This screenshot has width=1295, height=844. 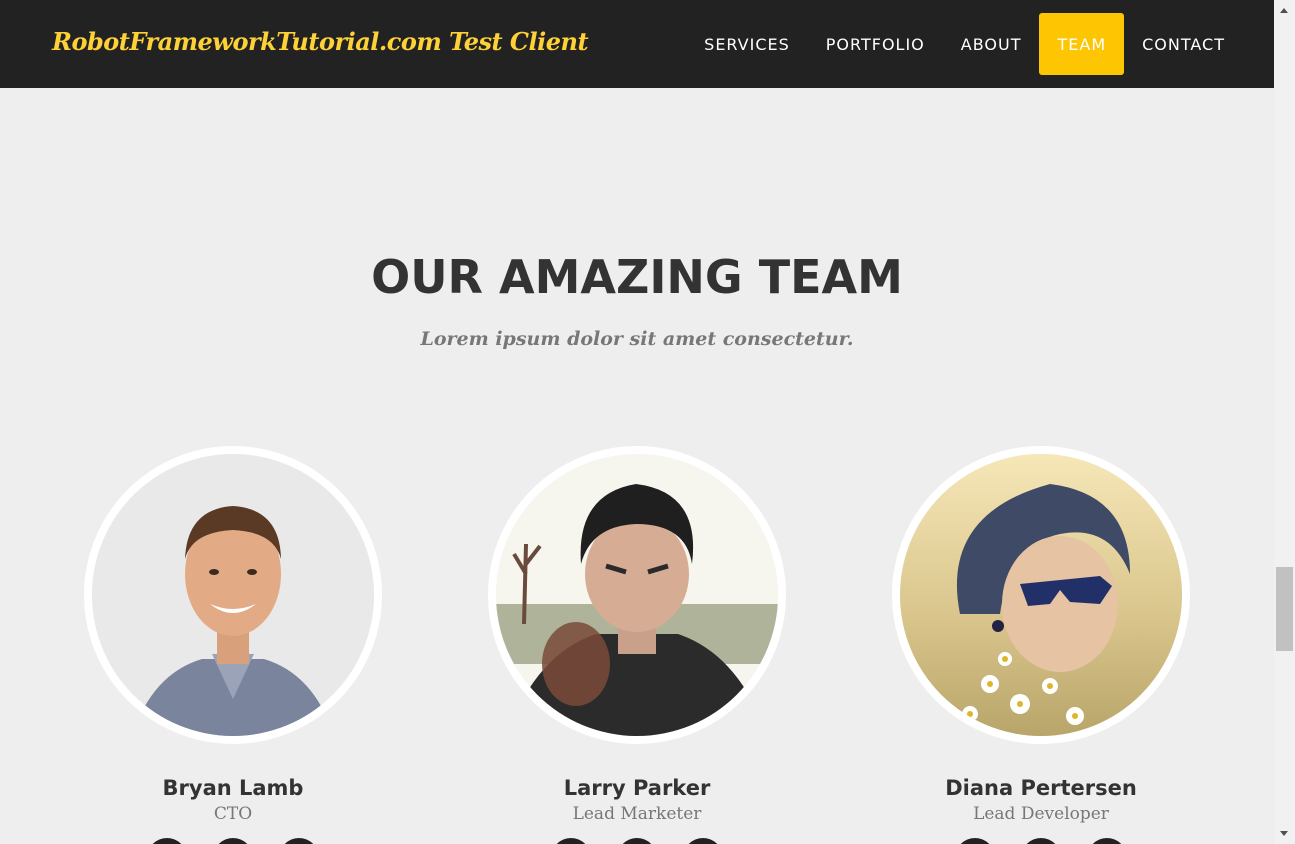 I want to click on section-heading: OUR AMAZING TEAM, so click(x=637, y=277).